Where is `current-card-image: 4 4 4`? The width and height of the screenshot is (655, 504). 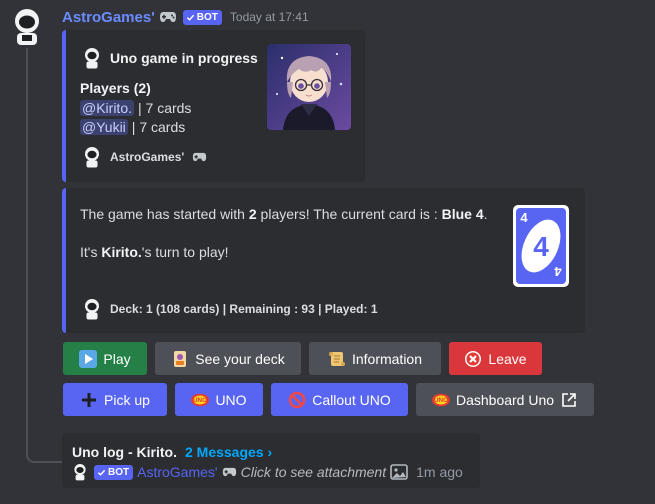 current-card-image: 4 4 4 is located at coordinates (541, 246).